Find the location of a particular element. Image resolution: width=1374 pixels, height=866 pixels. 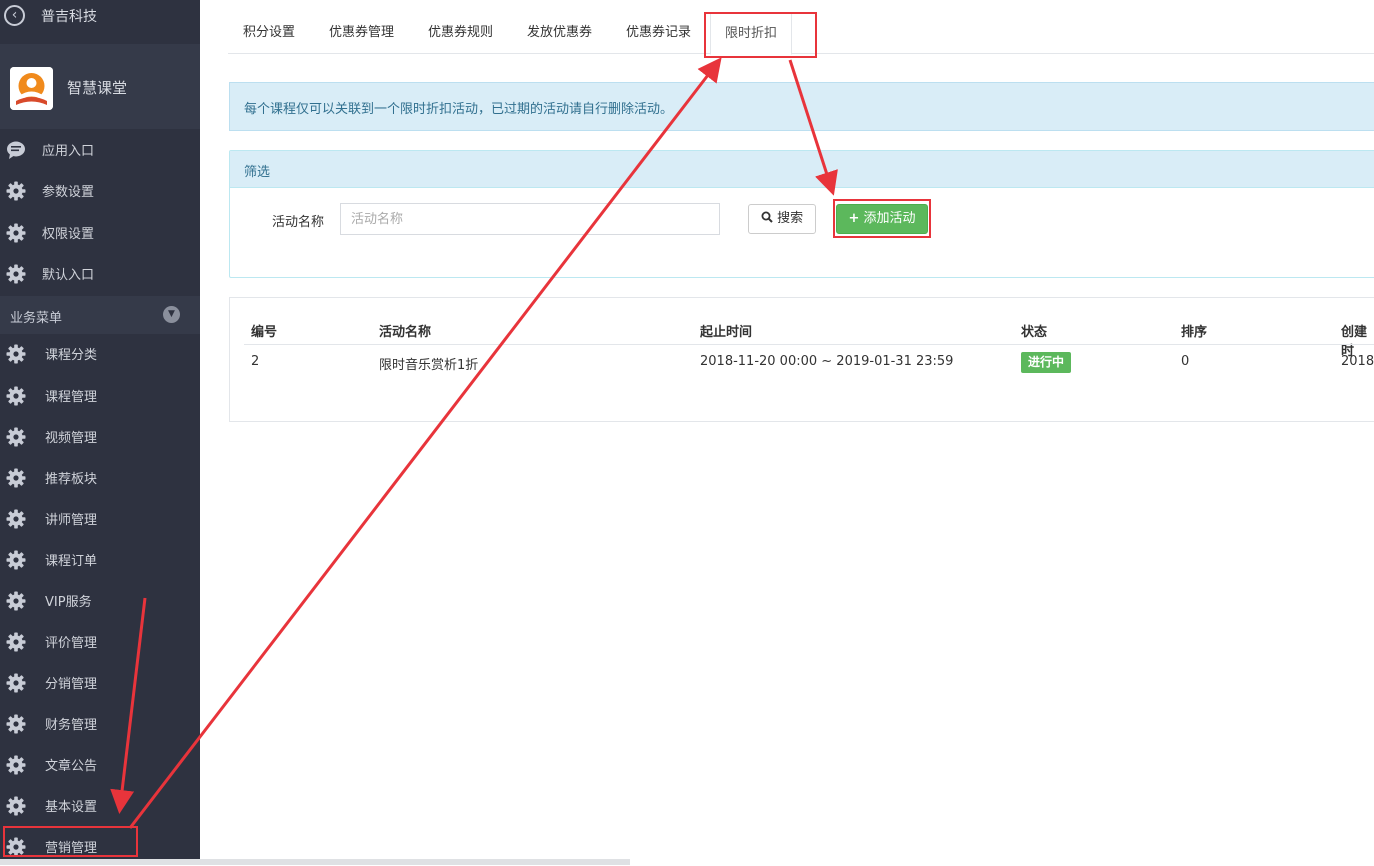

status-badge: 进行中 is located at coordinates (1046, 362).